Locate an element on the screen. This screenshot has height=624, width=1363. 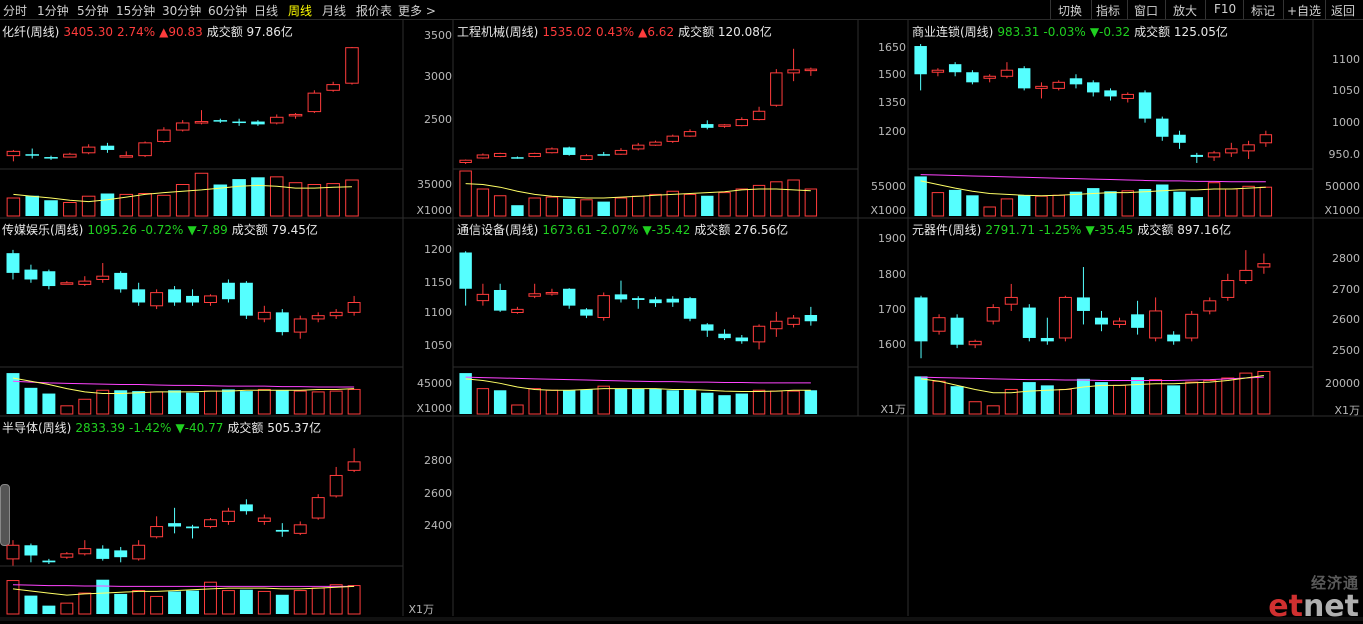
index-price: 3405.30 is located at coordinates (88, 32).